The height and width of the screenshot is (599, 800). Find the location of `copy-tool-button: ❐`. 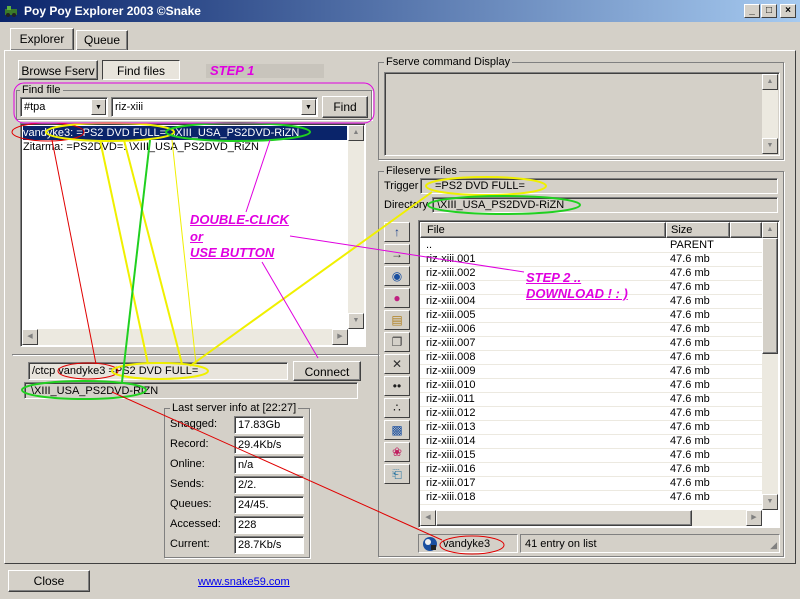

copy-tool-button: ❐ is located at coordinates (397, 342).